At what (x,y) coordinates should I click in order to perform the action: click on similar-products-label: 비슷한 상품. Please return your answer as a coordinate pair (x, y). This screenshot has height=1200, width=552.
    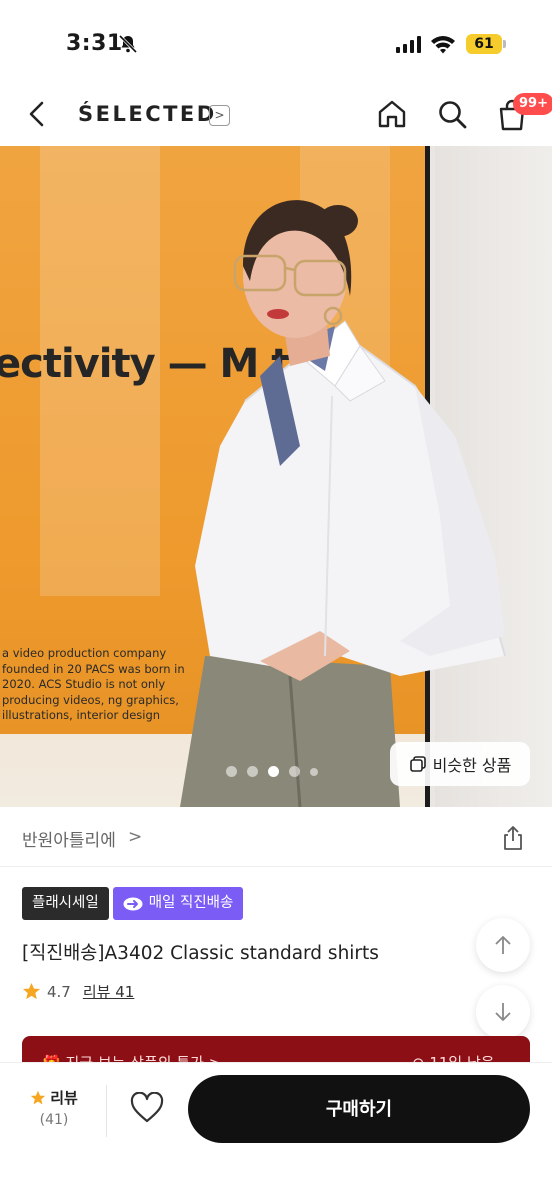
    Looking at the image, I should click on (472, 765).